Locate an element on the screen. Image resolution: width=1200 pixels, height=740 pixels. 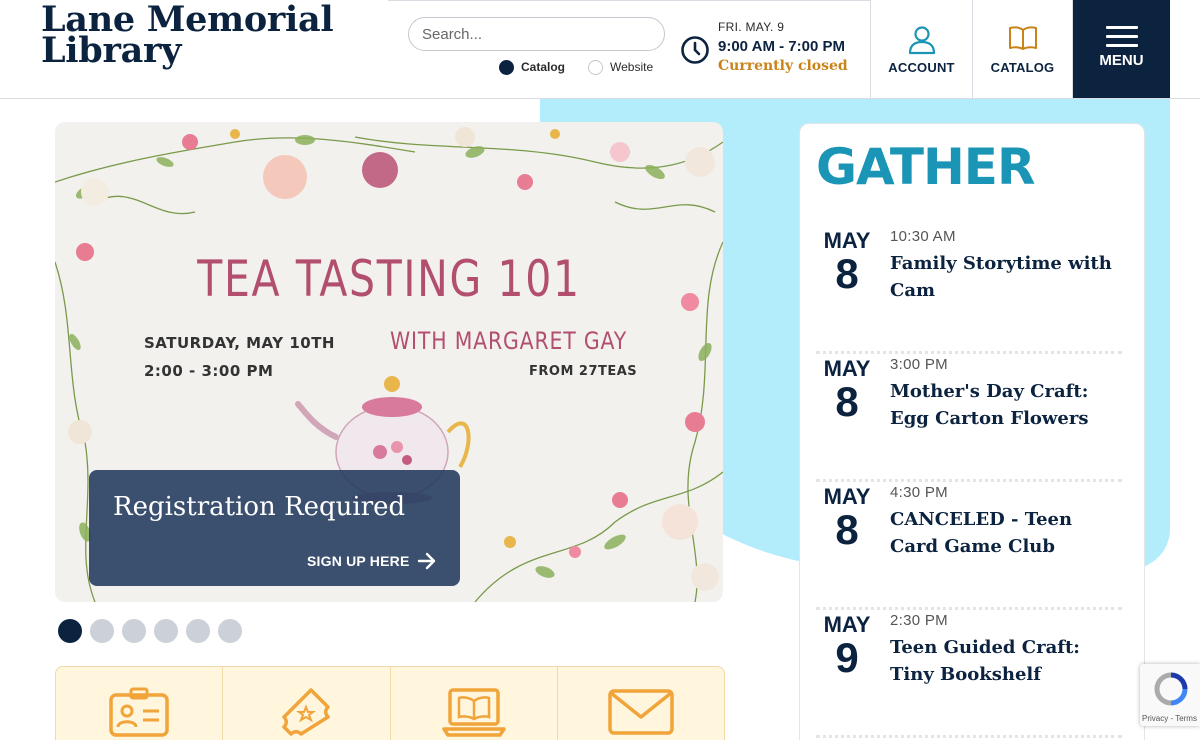
hours-time: 9:00 AM - 7:00 PM is located at coordinates (781, 46).